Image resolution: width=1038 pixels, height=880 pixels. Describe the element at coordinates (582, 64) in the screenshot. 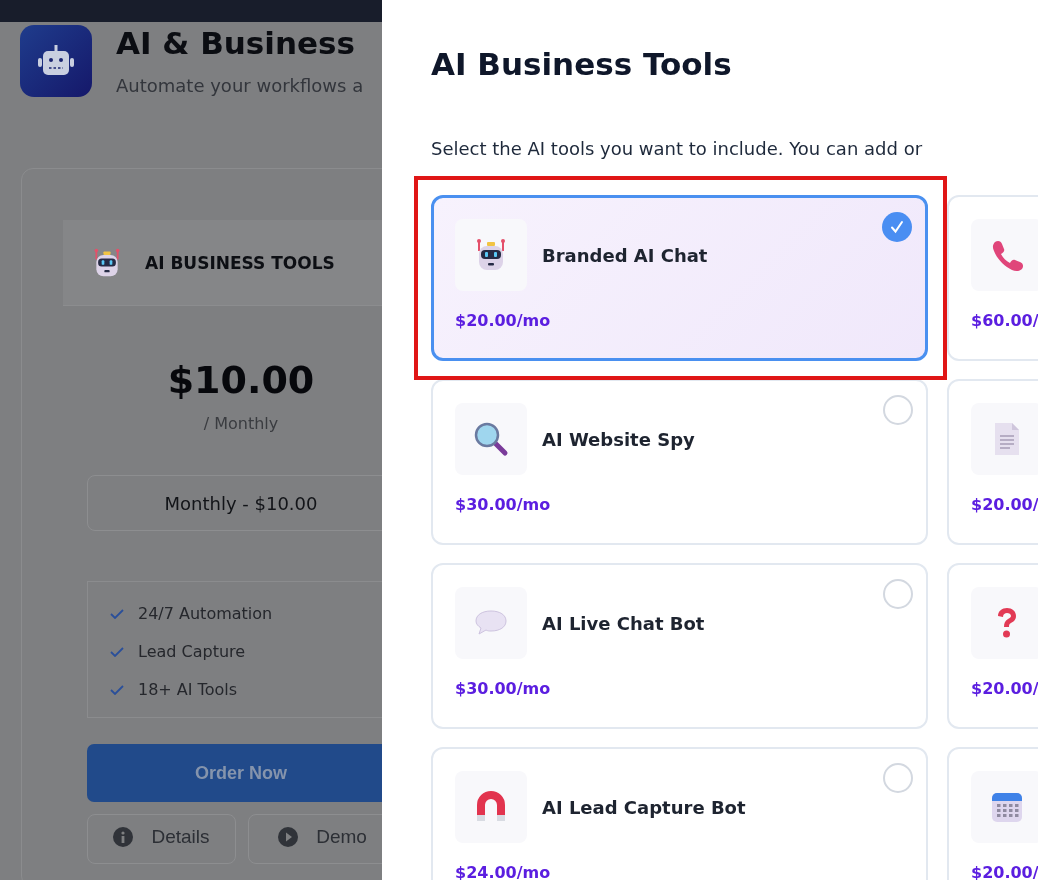

I see `drawer-title: AI Business Tools` at that location.